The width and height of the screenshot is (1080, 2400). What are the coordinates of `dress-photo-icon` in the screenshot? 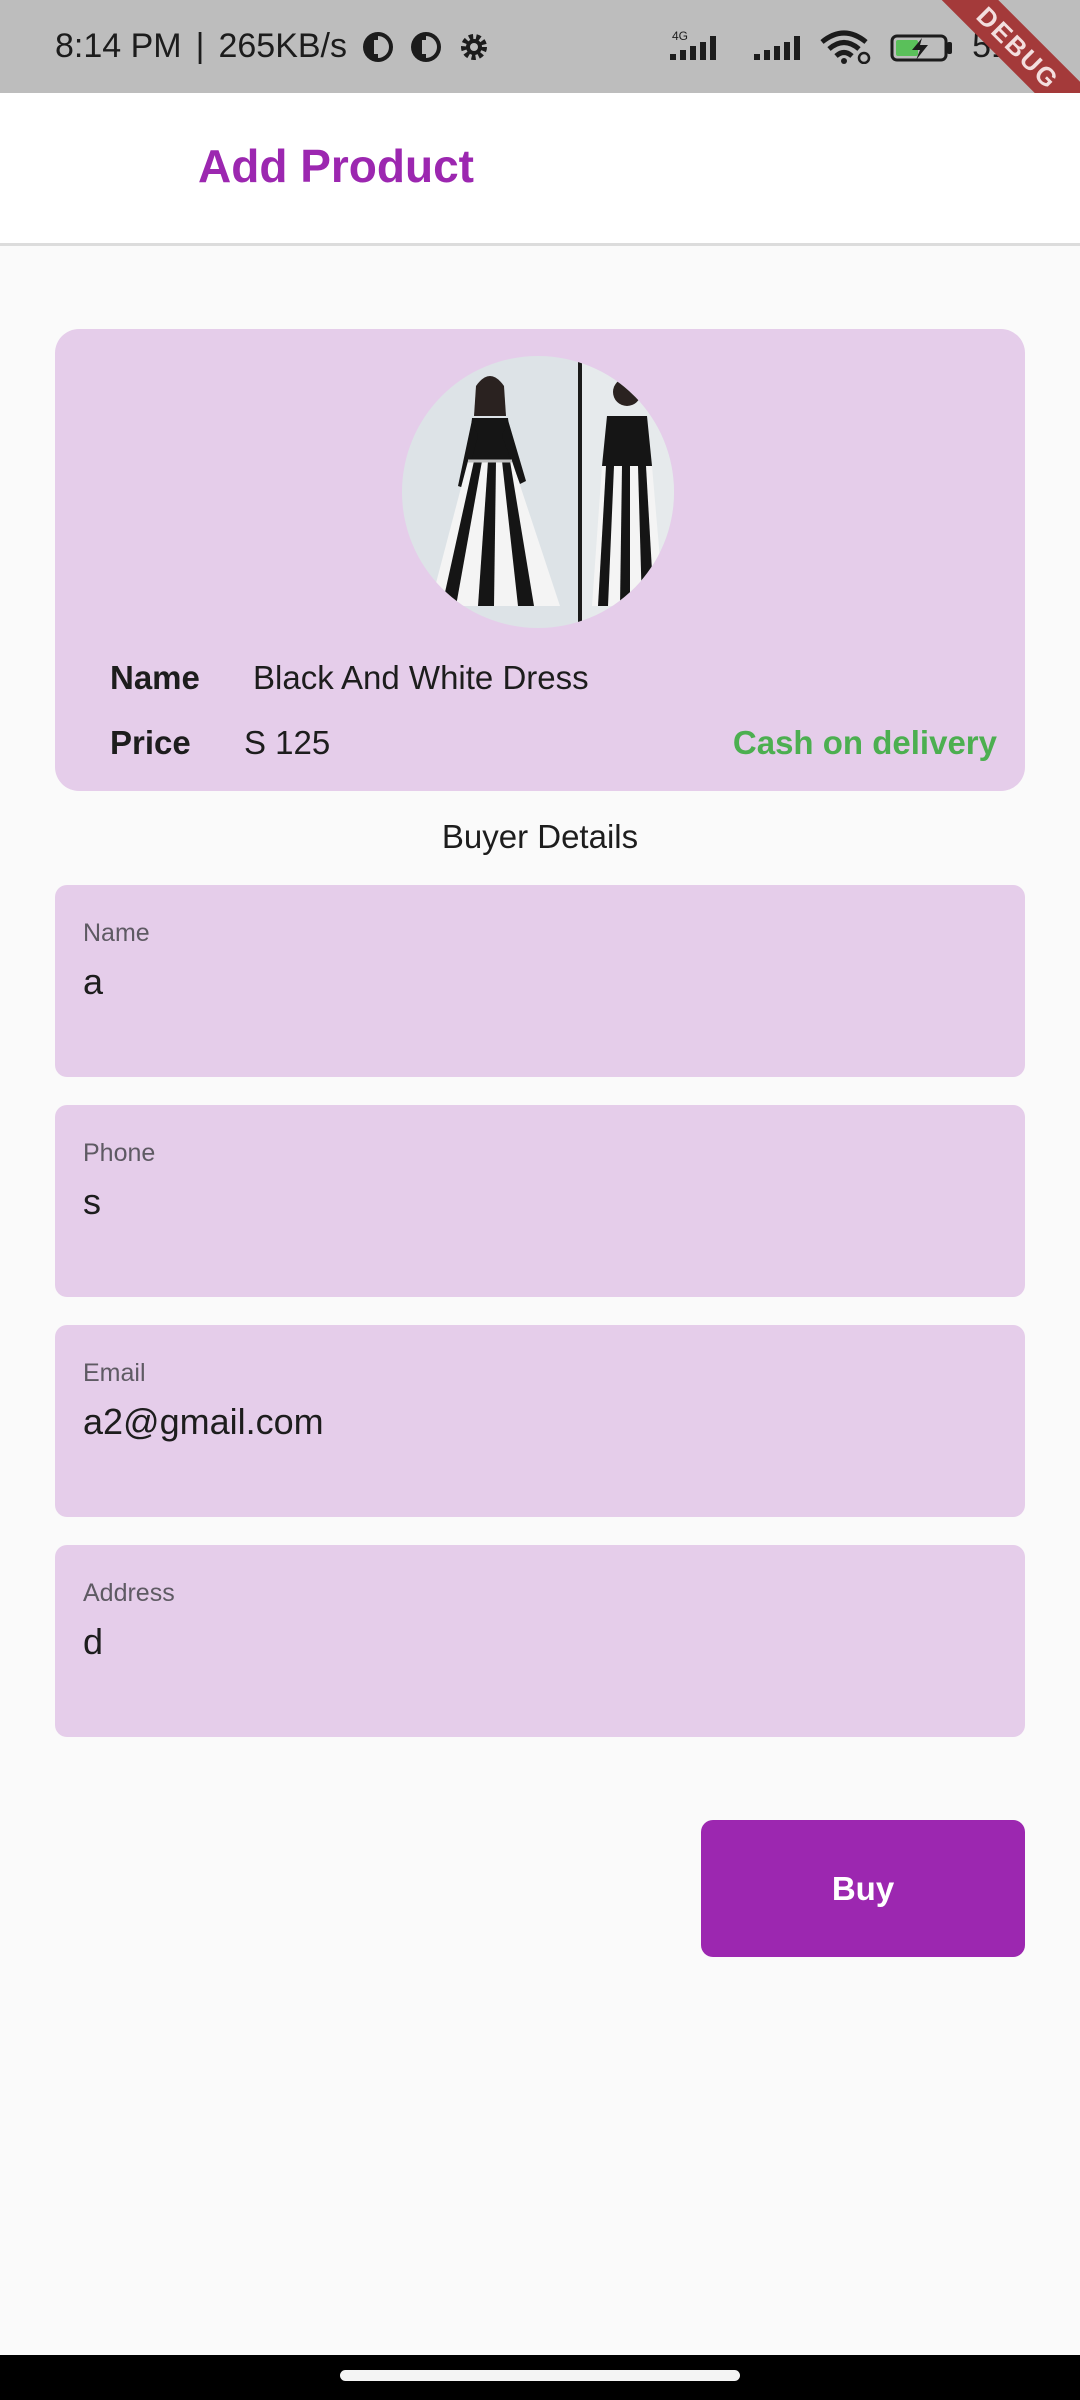 It's located at (538, 492).